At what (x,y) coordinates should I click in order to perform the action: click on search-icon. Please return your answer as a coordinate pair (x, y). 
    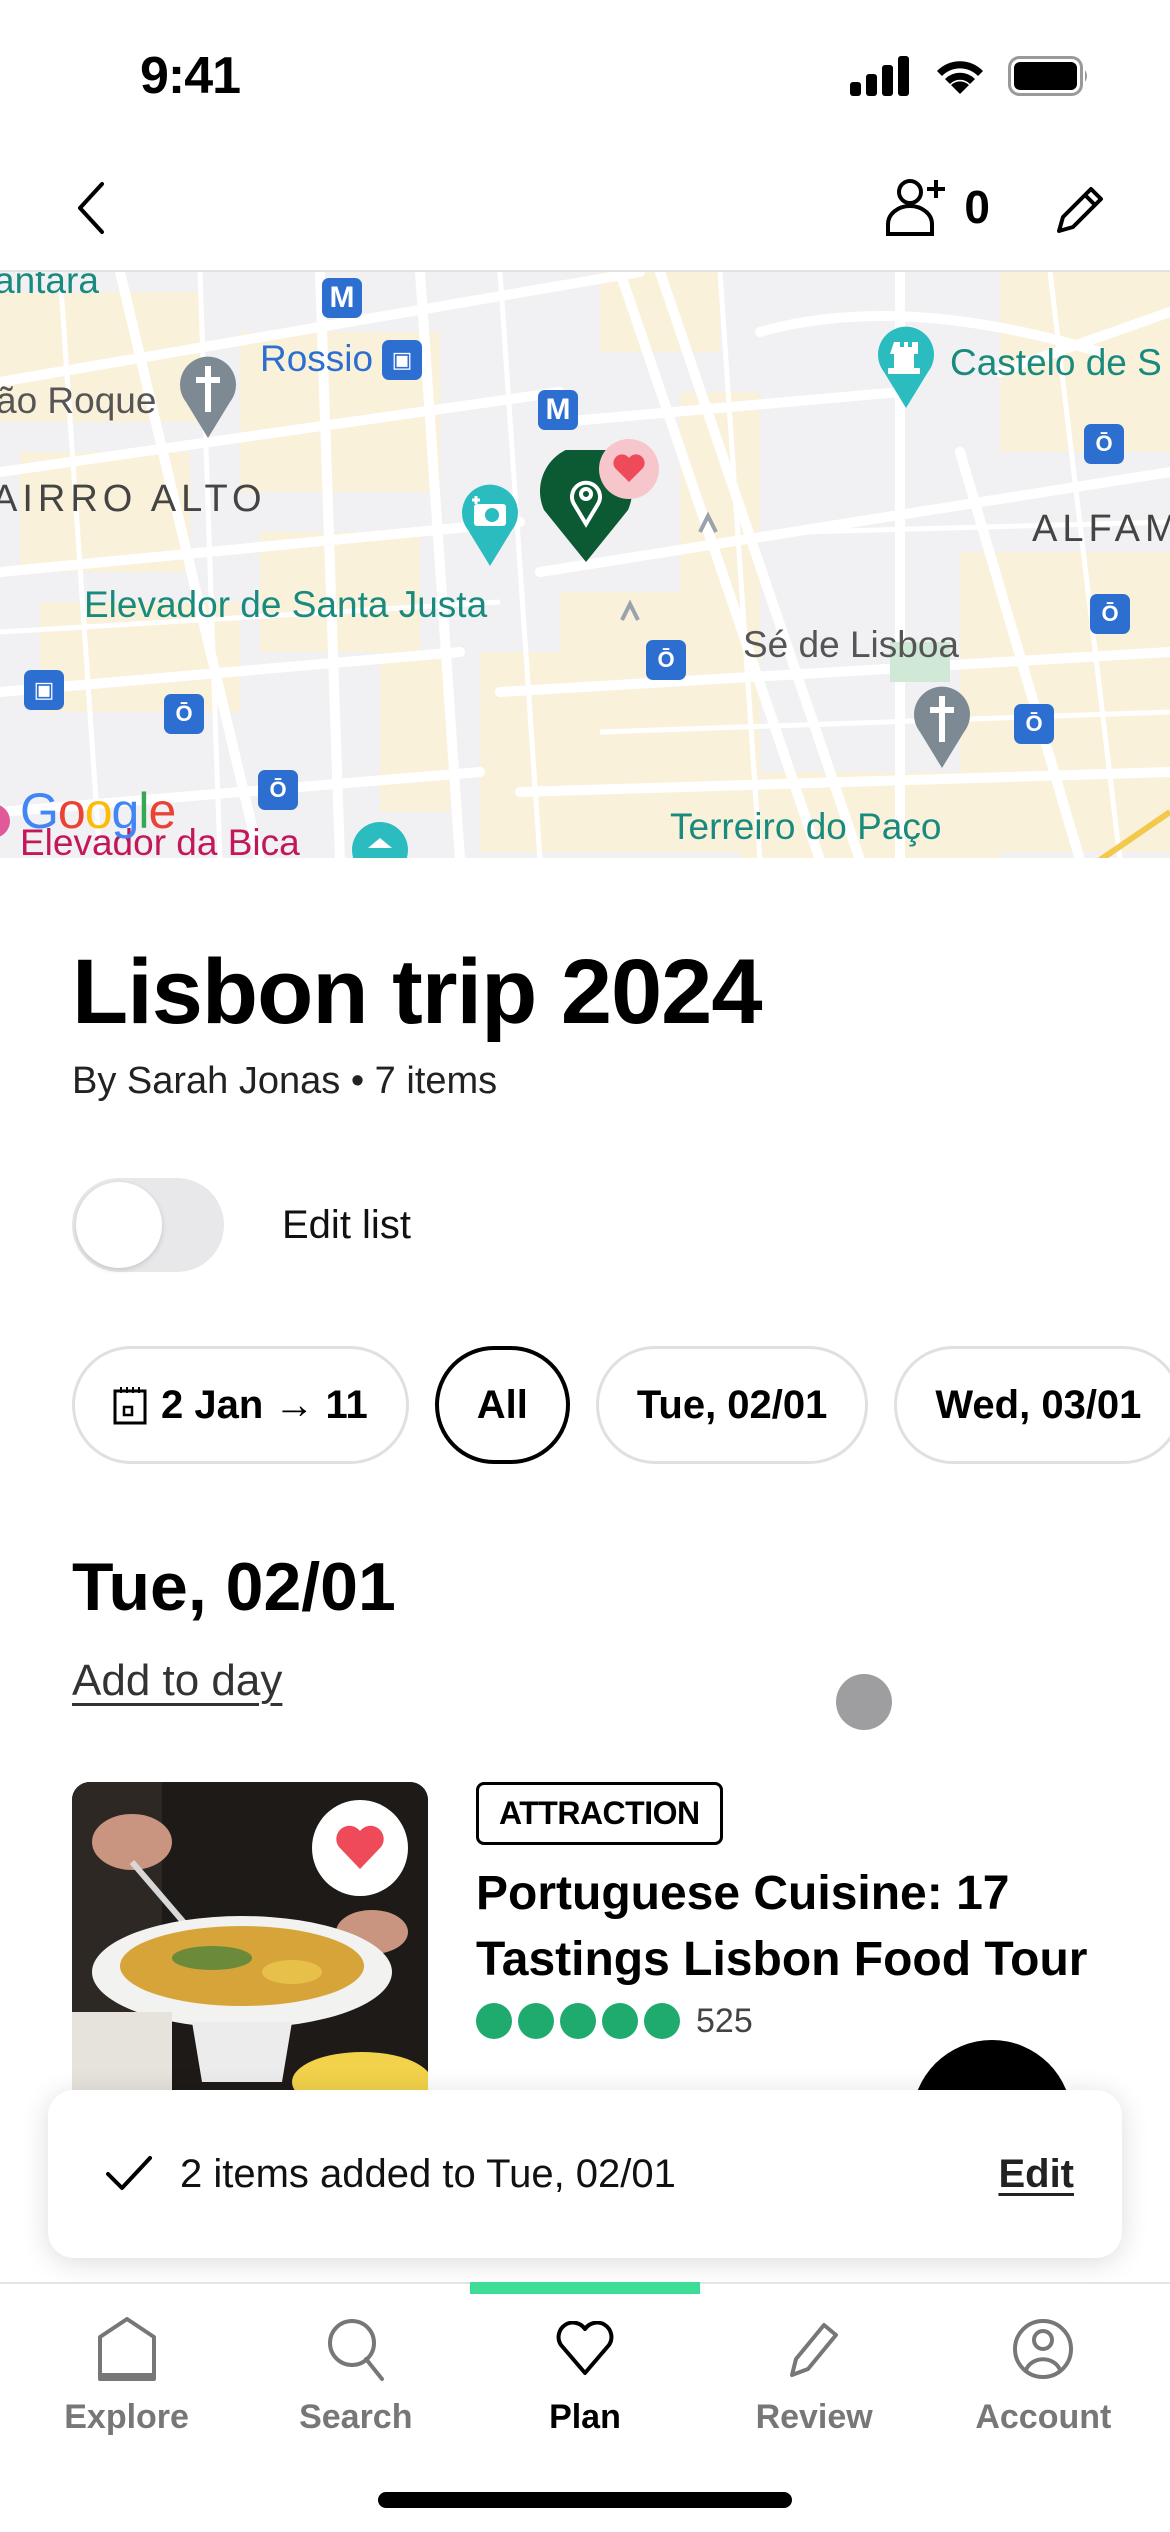
    Looking at the image, I should click on (356, 2349).